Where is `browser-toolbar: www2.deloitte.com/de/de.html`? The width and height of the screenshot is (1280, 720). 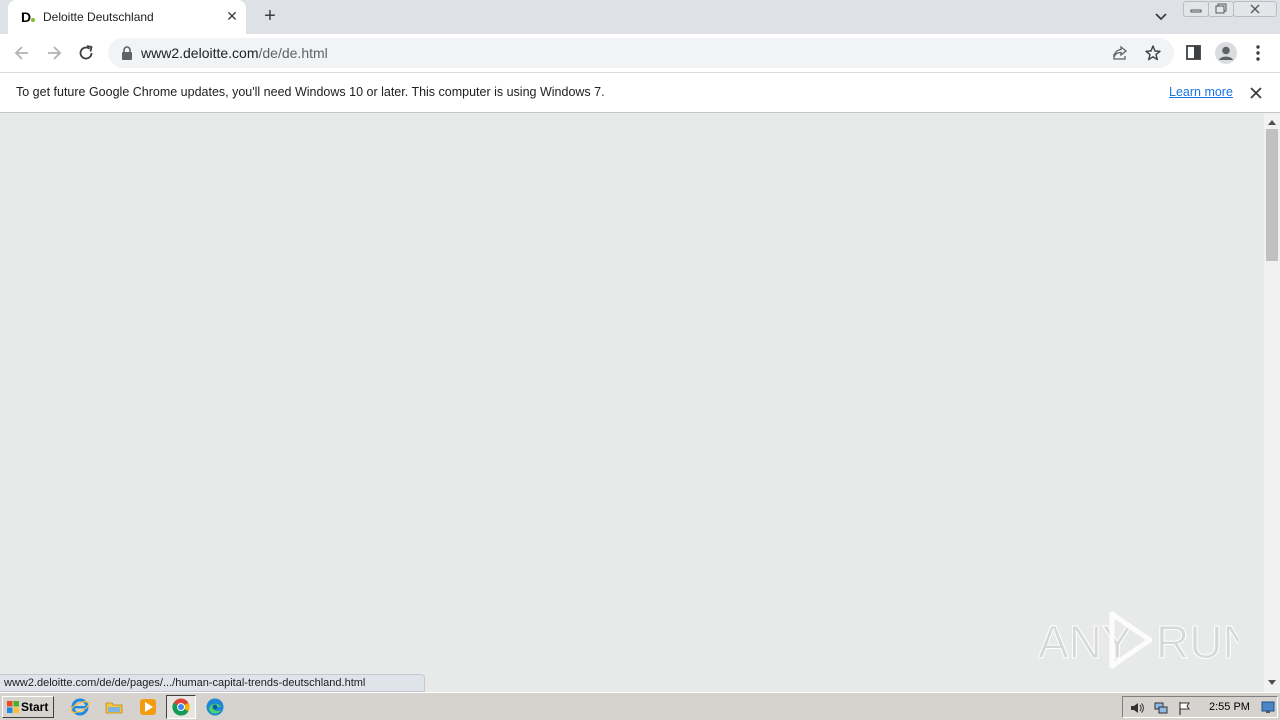 browser-toolbar: www2.deloitte.com/de/de.html is located at coordinates (640, 53).